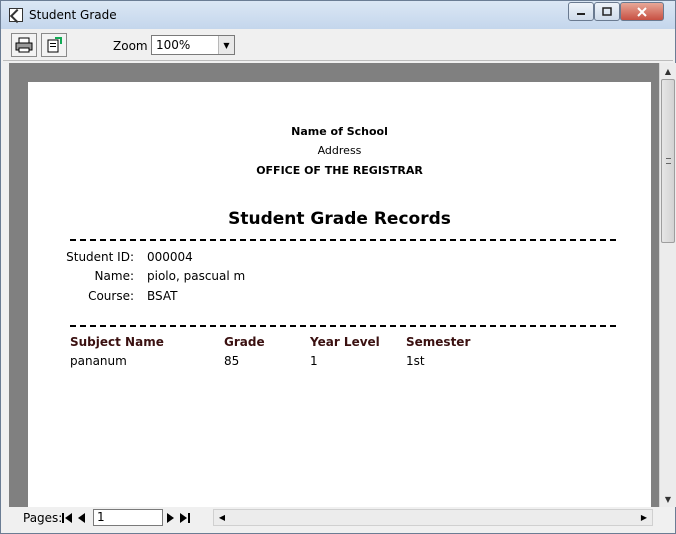  I want to click on cell-grade: 85, so click(232, 361).